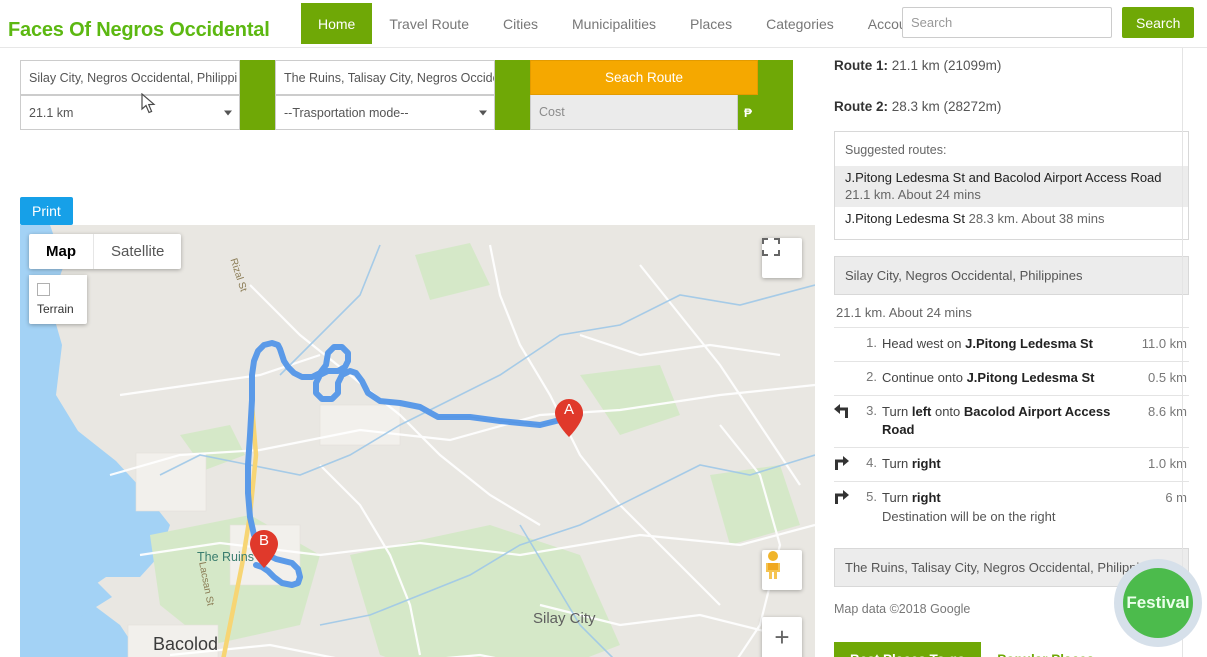 The image size is (1207, 657). I want to click on nav-item-travel-route: Travel Route, so click(429, 23).